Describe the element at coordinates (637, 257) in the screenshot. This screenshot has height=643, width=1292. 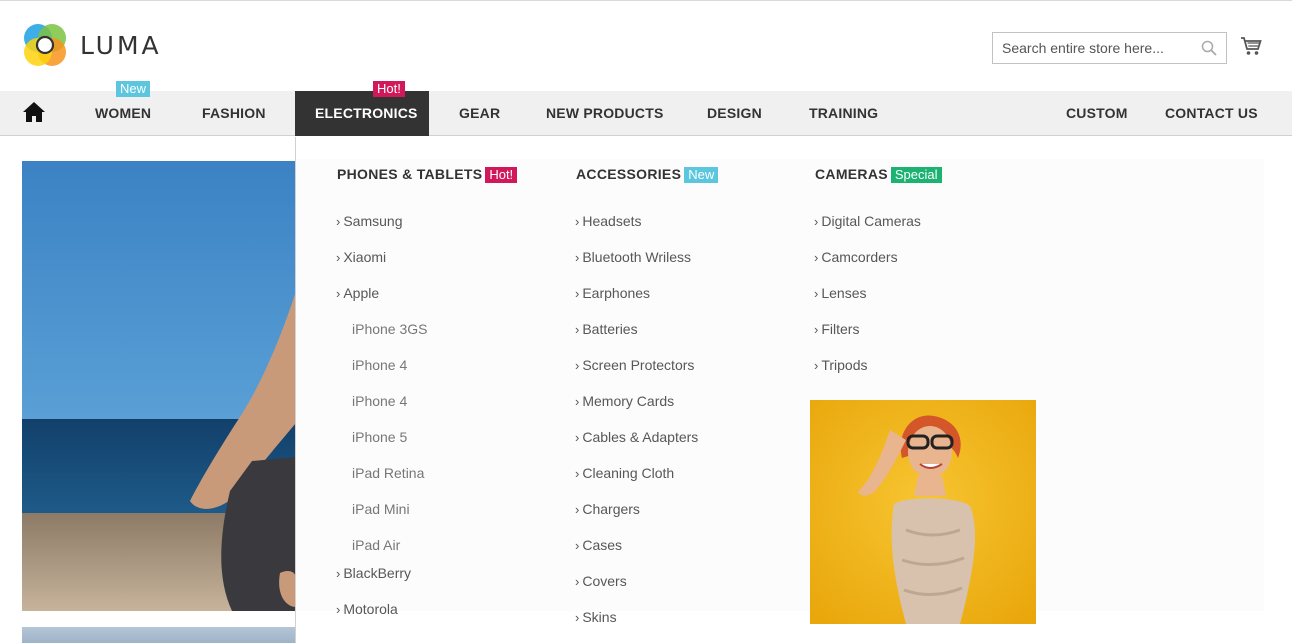
I see `menu-link-label: Bluetooth Wriless` at that location.